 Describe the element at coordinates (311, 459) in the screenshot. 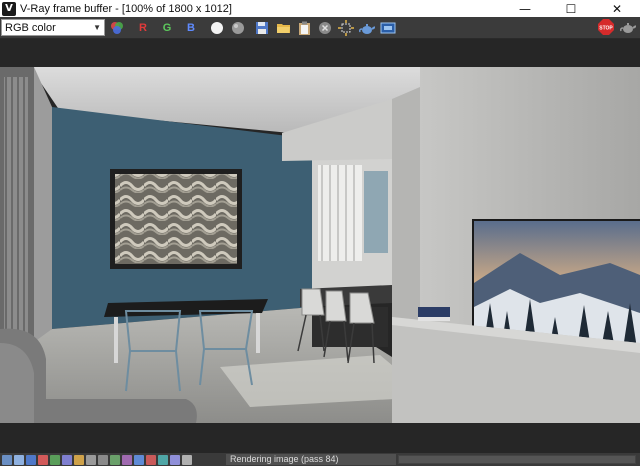

I see `status-text: Rendering image (pass 84)` at that location.